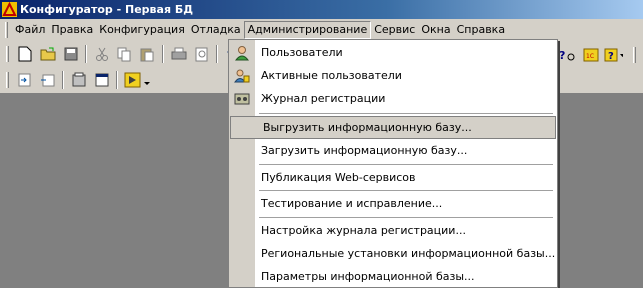 This screenshot has height=288, width=643. I want to click on new-file-icon, so click(24, 54).